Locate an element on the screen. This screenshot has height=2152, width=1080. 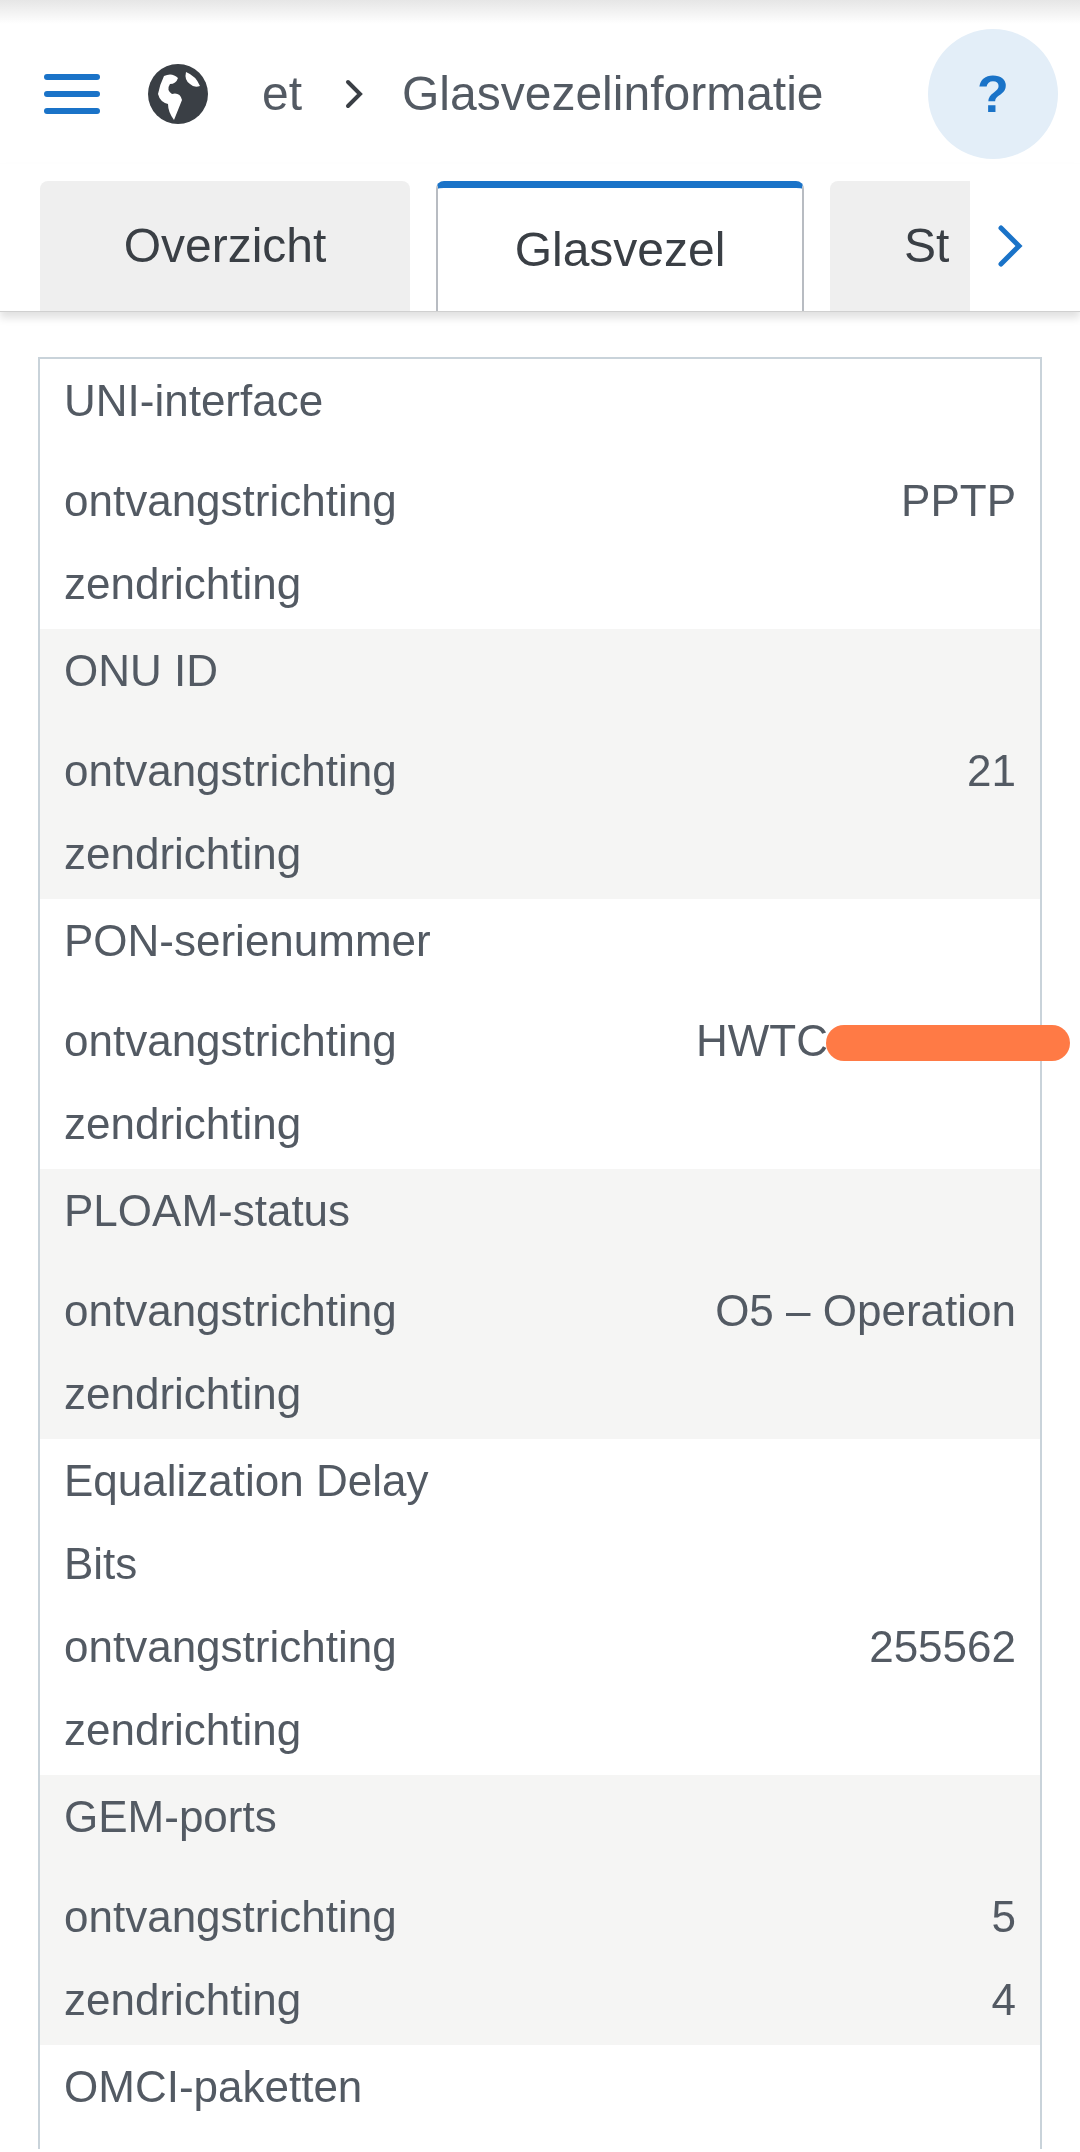
row-value: 4 is located at coordinates (1003, 1999).